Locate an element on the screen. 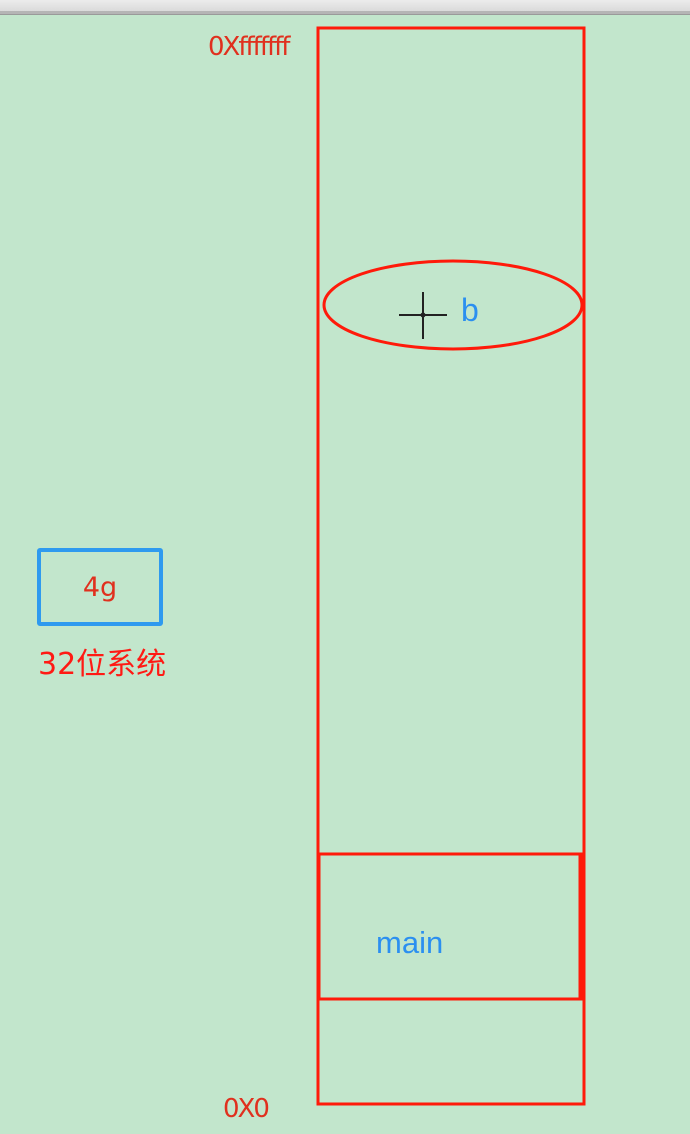 The width and height of the screenshot is (690, 1134). system-caption: 32位系统 is located at coordinates (102, 664).